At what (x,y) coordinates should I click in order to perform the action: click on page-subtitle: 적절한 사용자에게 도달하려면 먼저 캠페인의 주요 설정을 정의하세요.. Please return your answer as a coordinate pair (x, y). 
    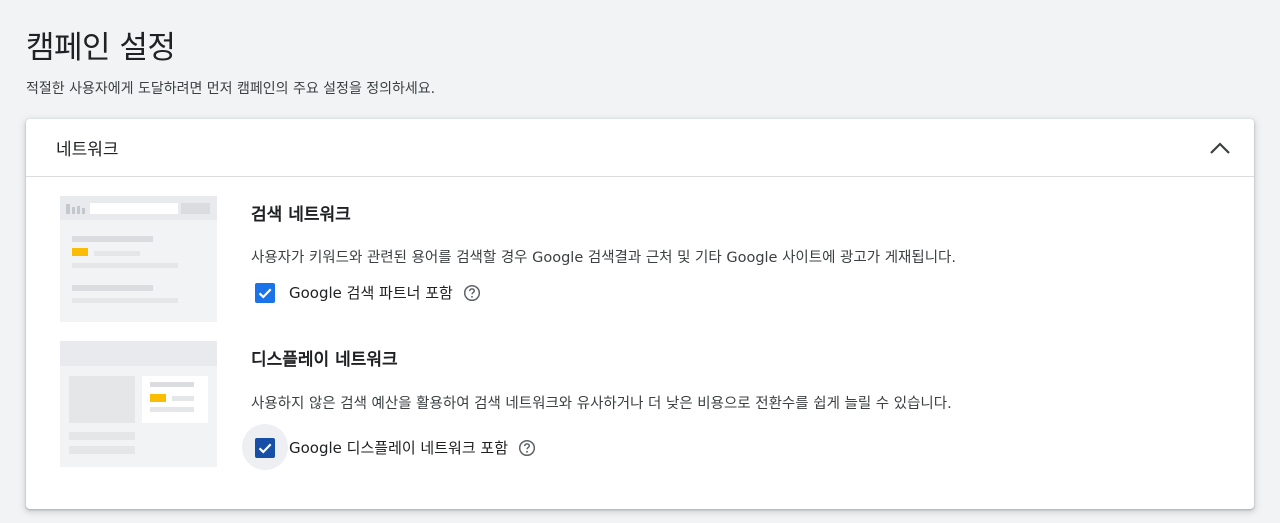
    Looking at the image, I should click on (231, 89).